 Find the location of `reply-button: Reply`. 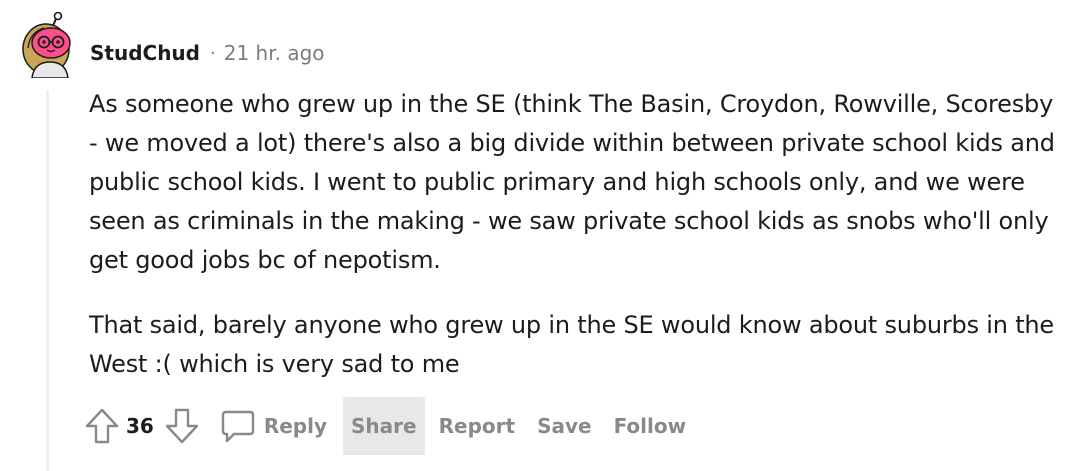

reply-button: Reply is located at coordinates (275, 426).